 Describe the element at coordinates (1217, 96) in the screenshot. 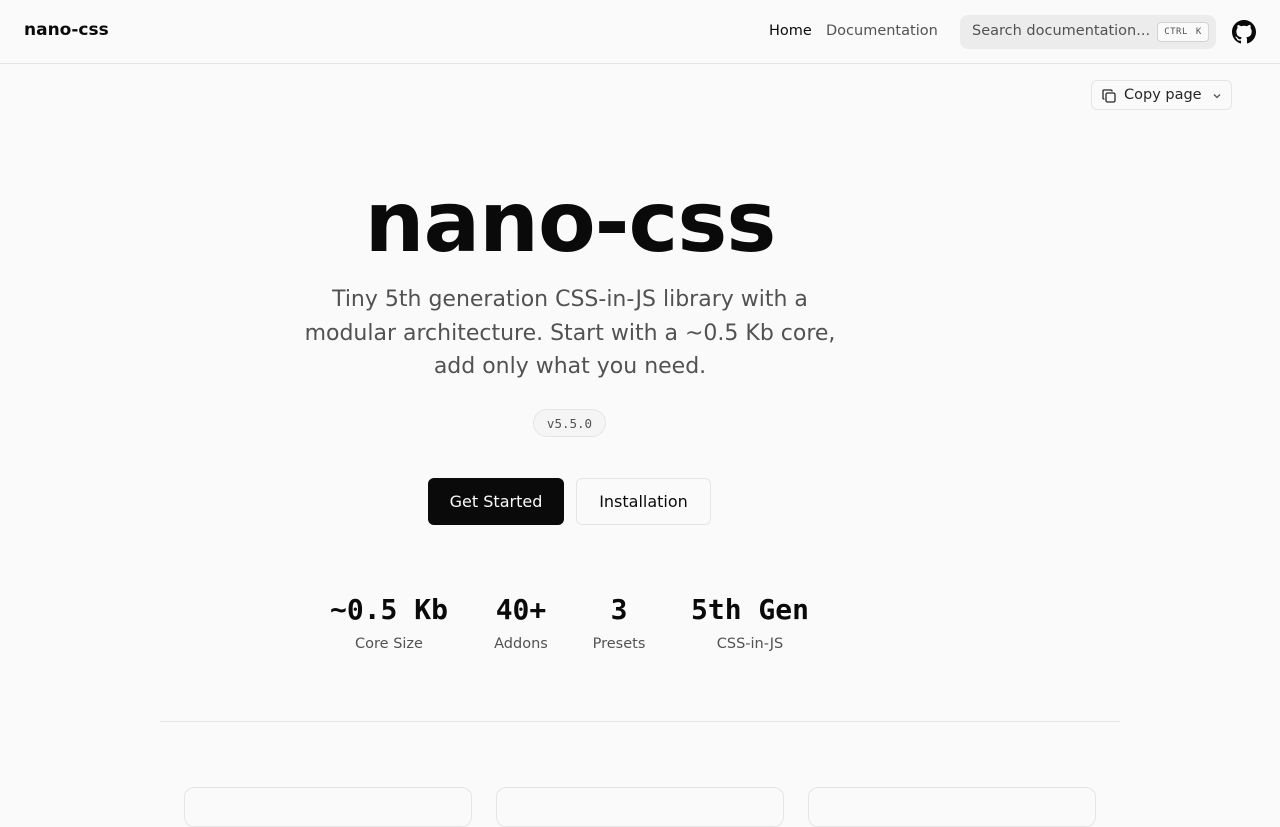

I see `chevron-down-icon` at that location.